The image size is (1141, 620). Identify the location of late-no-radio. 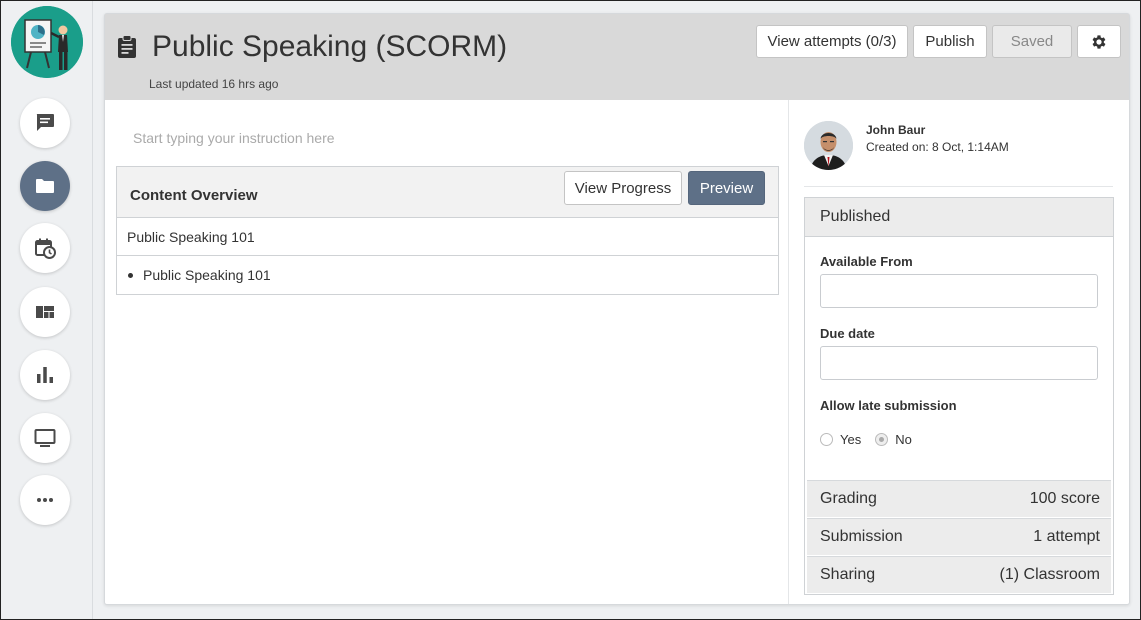
(882, 439).